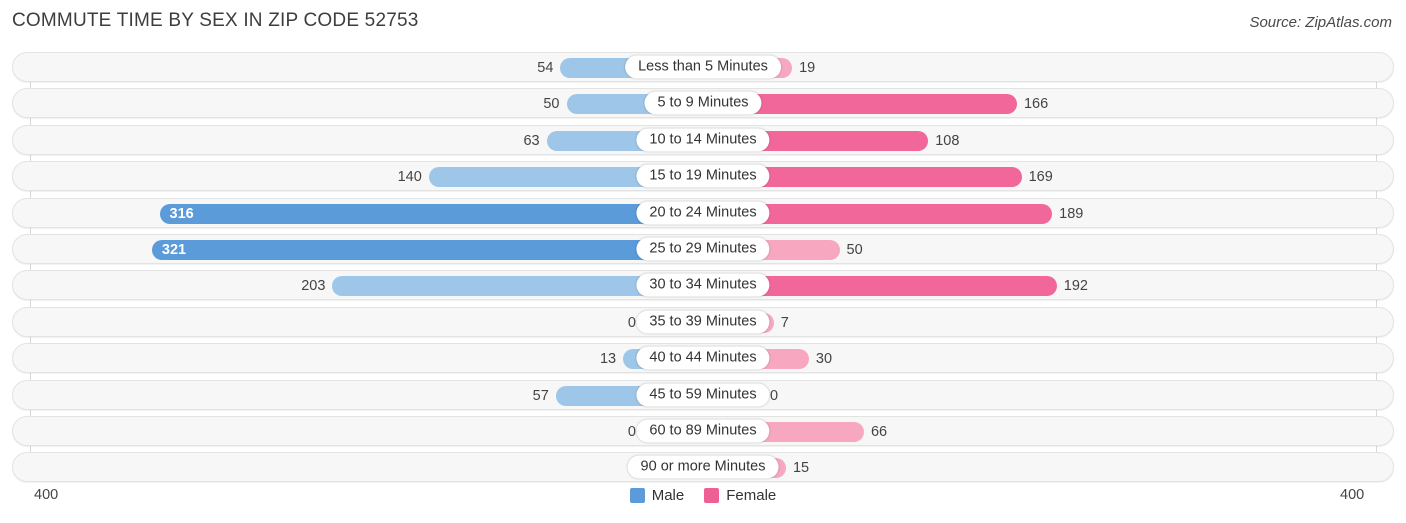  What do you see at coordinates (879, 432) in the screenshot?
I see `bar-value-female: 66` at bounding box center [879, 432].